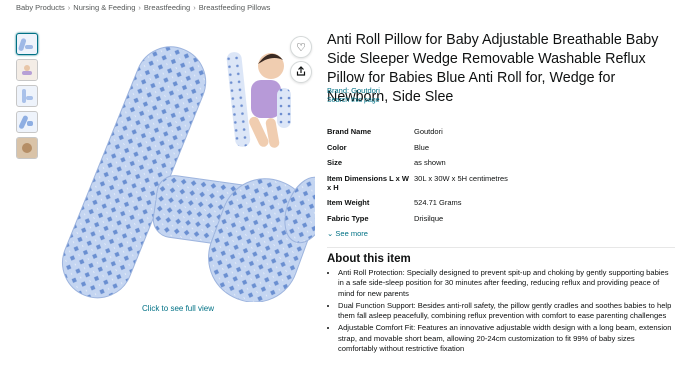  Describe the element at coordinates (353, 90) in the screenshot. I see `brand-link: Brand: Goutdori` at that location.